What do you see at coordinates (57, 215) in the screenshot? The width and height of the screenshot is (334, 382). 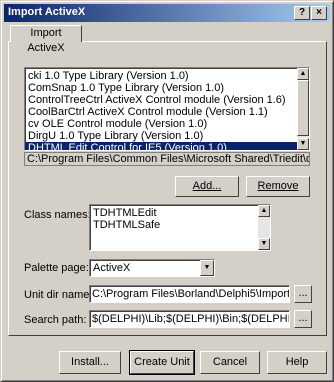 I see `class-names-label: Class names:` at bounding box center [57, 215].